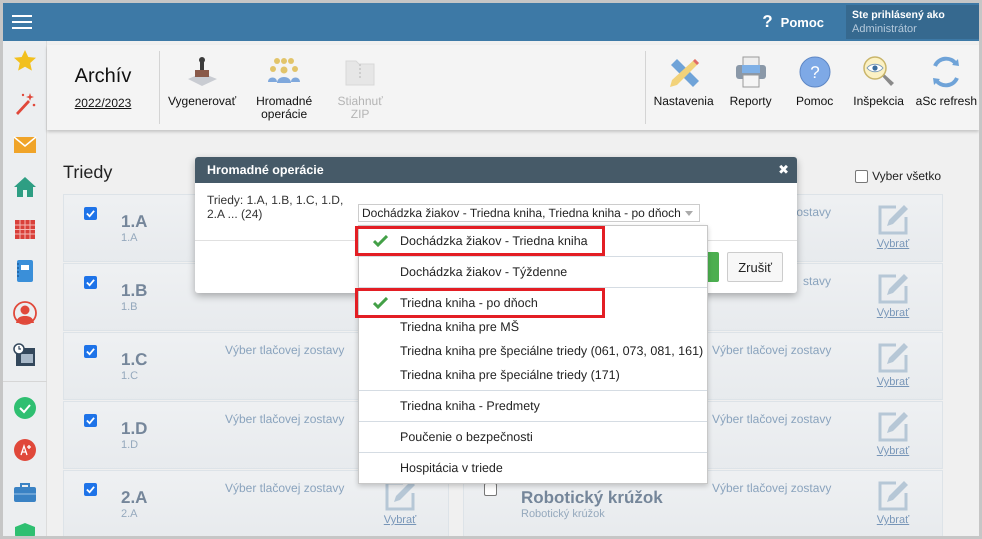 The height and width of the screenshot is (539, 982). What do you see at coordinates (24, 408) in the screenshot?
I see `checkmark-circle-icon` at bounding box center [24, 408].